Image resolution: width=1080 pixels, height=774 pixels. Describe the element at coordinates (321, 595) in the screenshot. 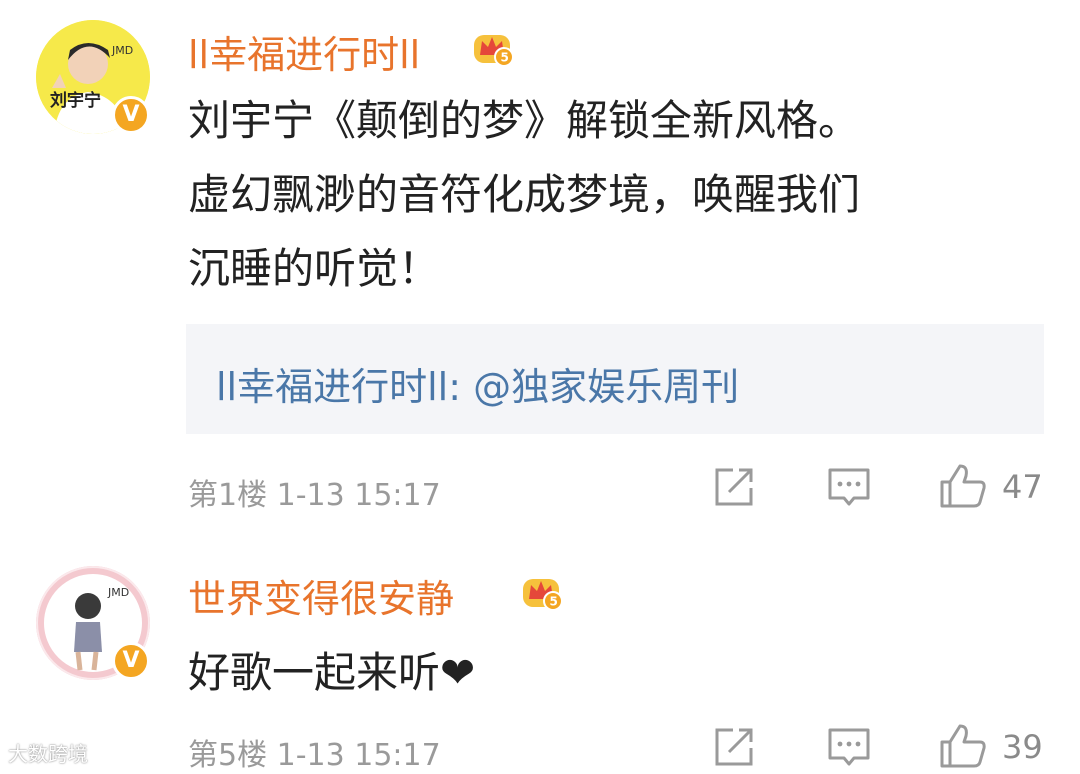

I see `username-link: 世界变得很安静` at that location.